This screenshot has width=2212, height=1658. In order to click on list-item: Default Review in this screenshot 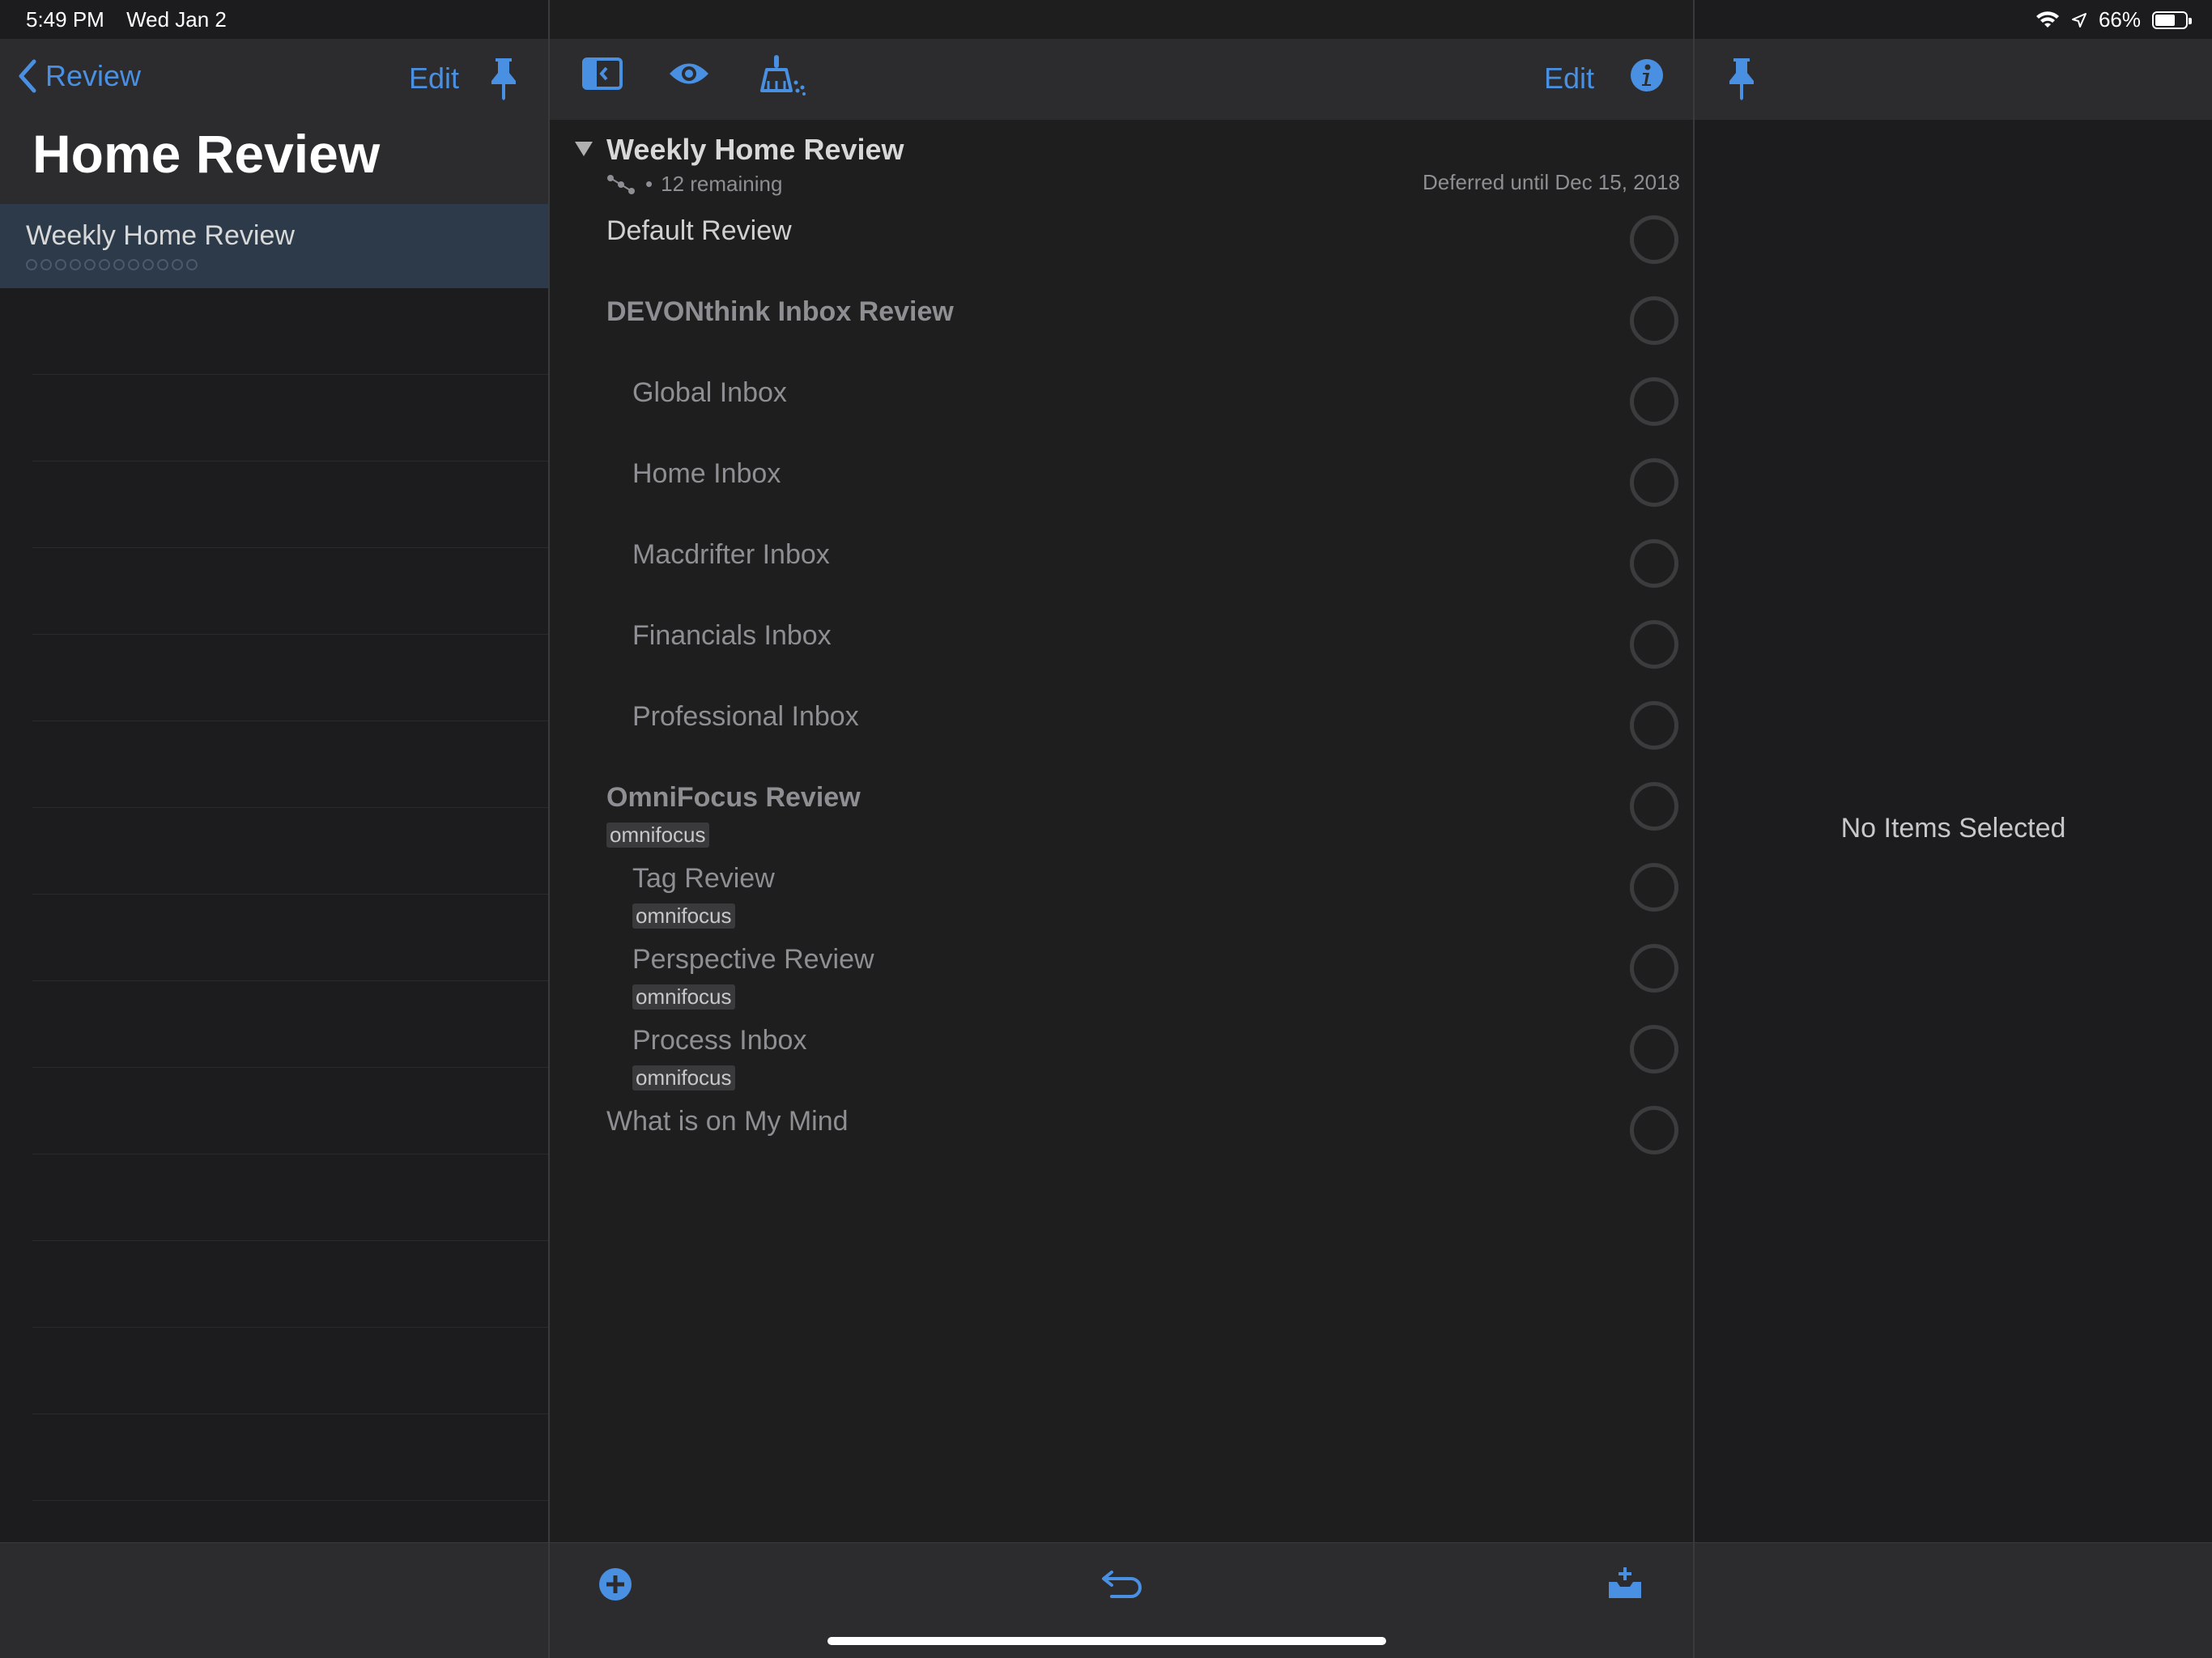, I will do `click(1121, 241)`.